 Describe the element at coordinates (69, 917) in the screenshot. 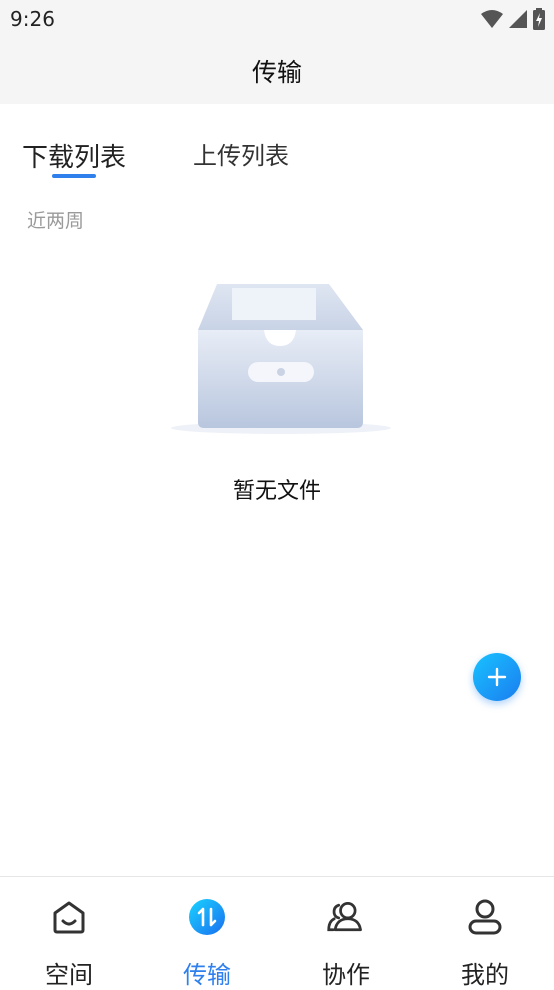

I see `home-icon` at that location.